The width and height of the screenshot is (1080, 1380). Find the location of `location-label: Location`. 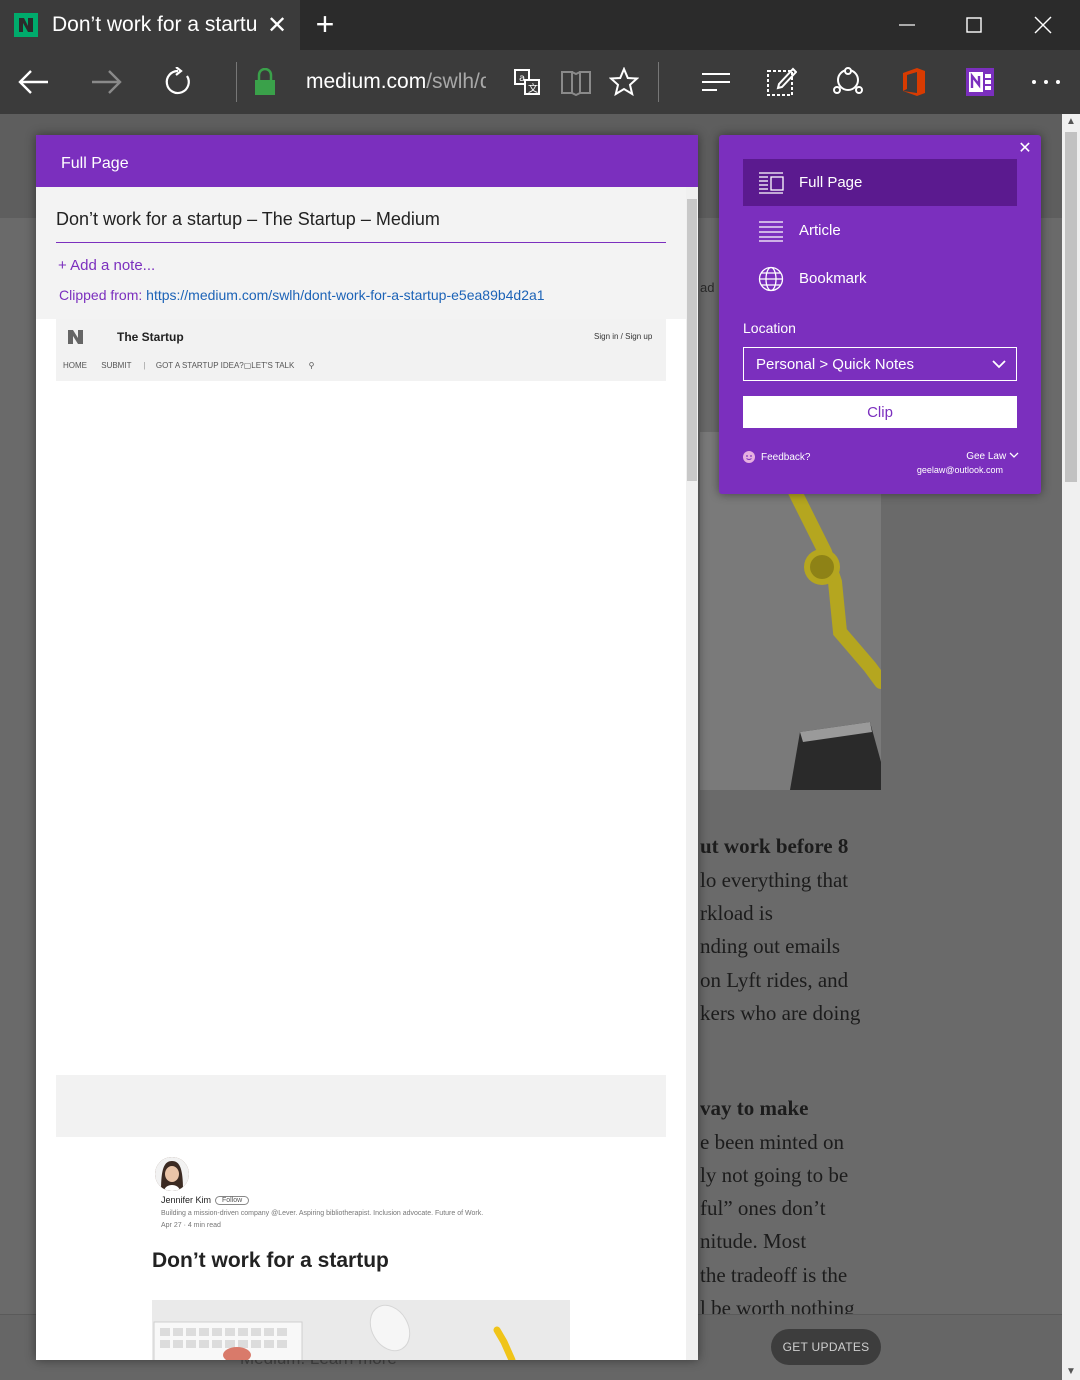

location-label: Location is located at coordinates (769, 328).